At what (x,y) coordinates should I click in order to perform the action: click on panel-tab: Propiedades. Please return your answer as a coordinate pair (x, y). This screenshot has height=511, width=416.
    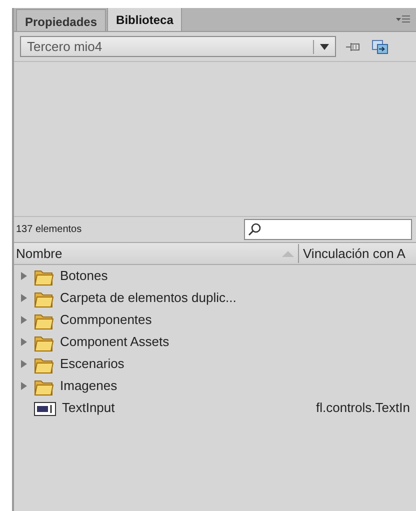
    Looking at the image, I should click on (61, 20).